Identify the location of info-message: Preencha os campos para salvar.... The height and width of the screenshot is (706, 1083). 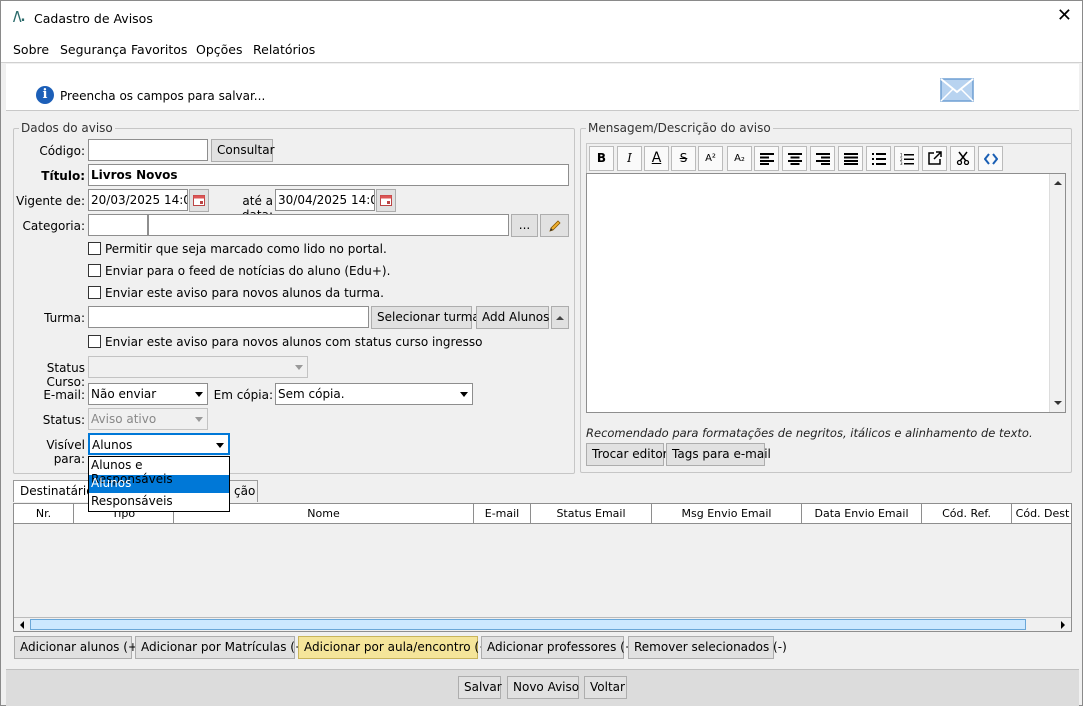
(163, 96).